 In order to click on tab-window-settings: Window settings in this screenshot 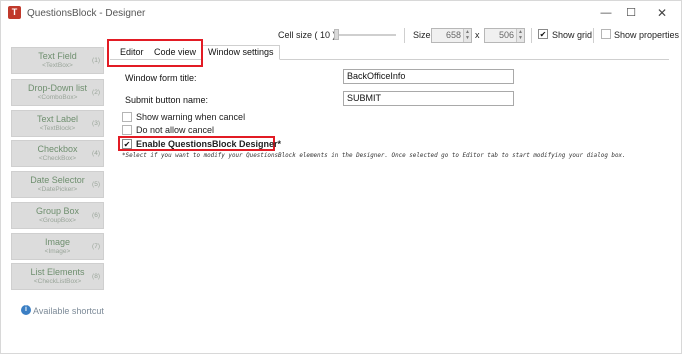, I will do `click(241, 52)`.